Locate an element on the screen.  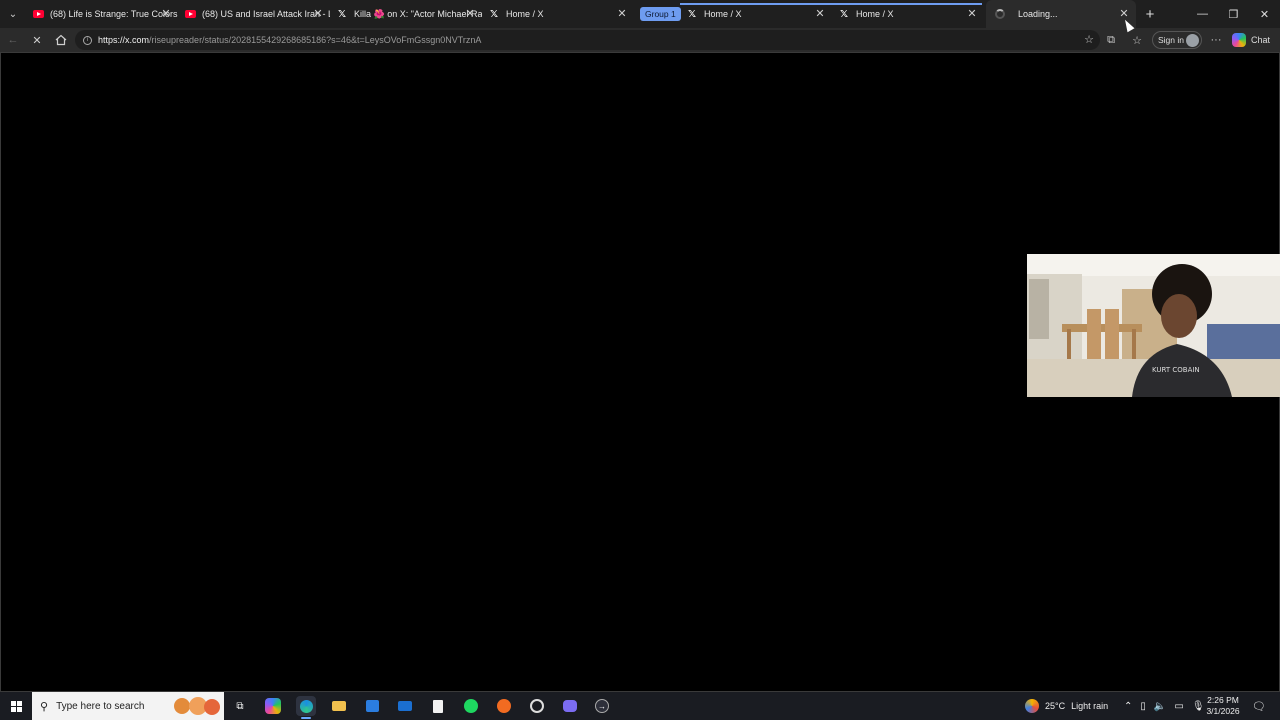
search-icon: ⚲ is located at coordinates (44, 706).